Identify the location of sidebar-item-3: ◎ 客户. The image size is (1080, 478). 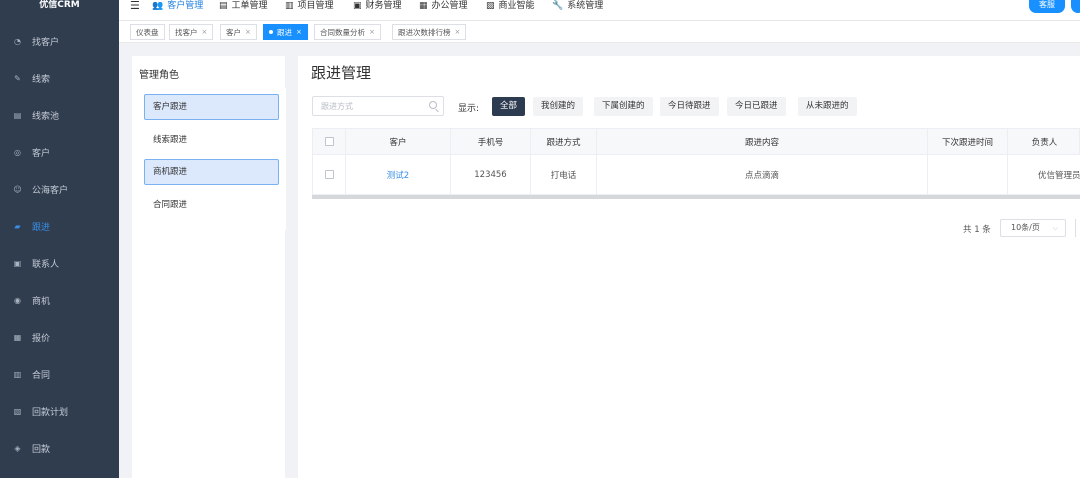
(59, 152).